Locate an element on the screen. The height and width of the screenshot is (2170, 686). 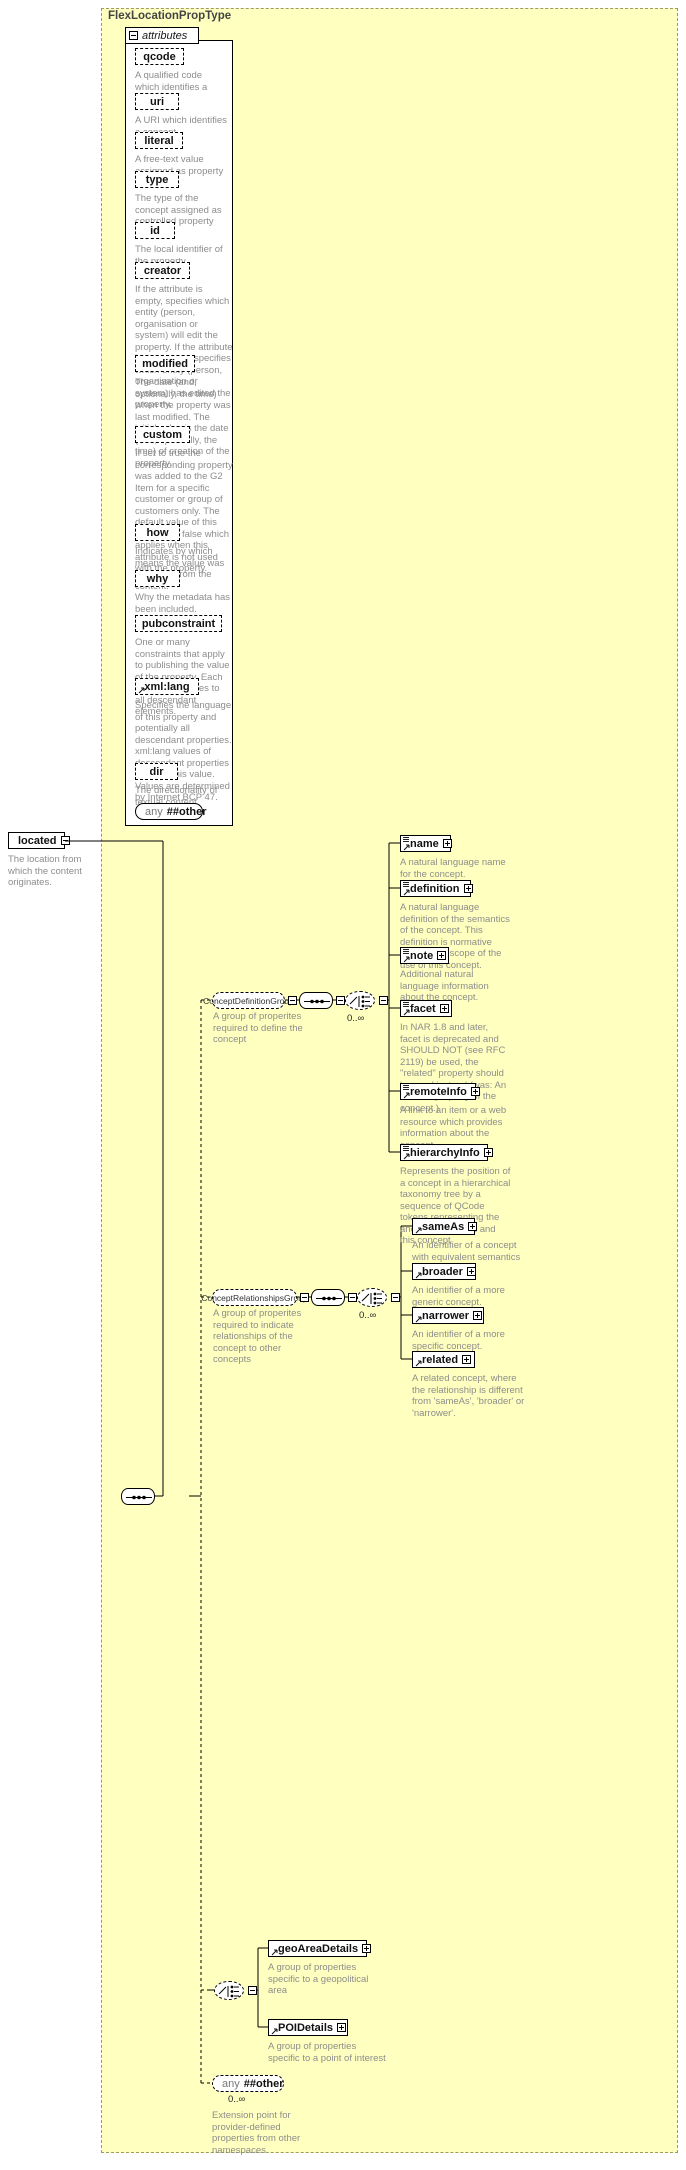
element-label: geoAreaDetails is located at coordinates (318, 1948).